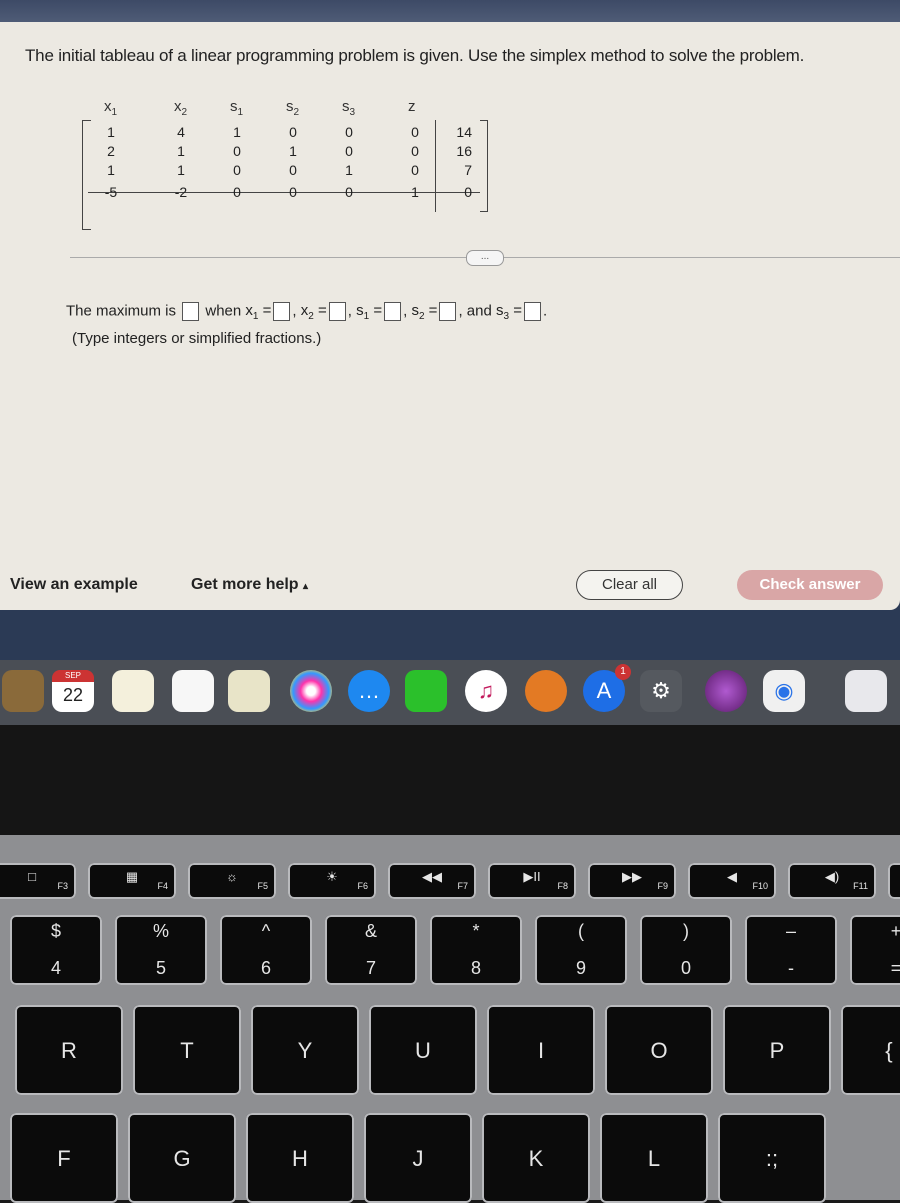  I want to click on right-bracket, so click(484, 166).